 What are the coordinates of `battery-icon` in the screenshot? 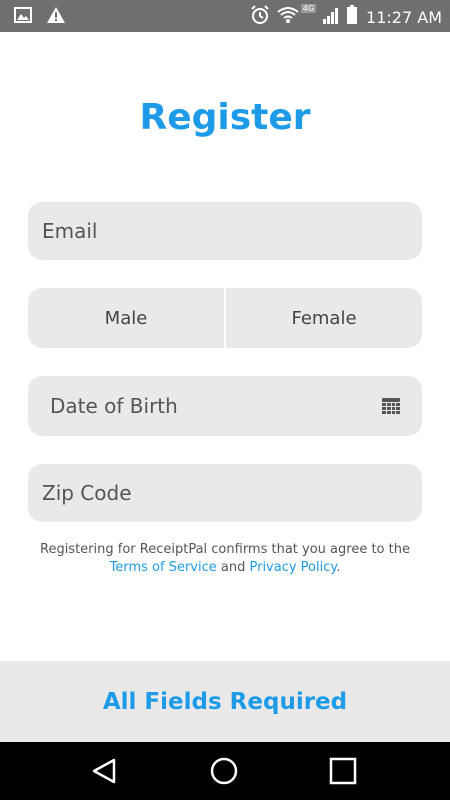 It's located at (352, 17).